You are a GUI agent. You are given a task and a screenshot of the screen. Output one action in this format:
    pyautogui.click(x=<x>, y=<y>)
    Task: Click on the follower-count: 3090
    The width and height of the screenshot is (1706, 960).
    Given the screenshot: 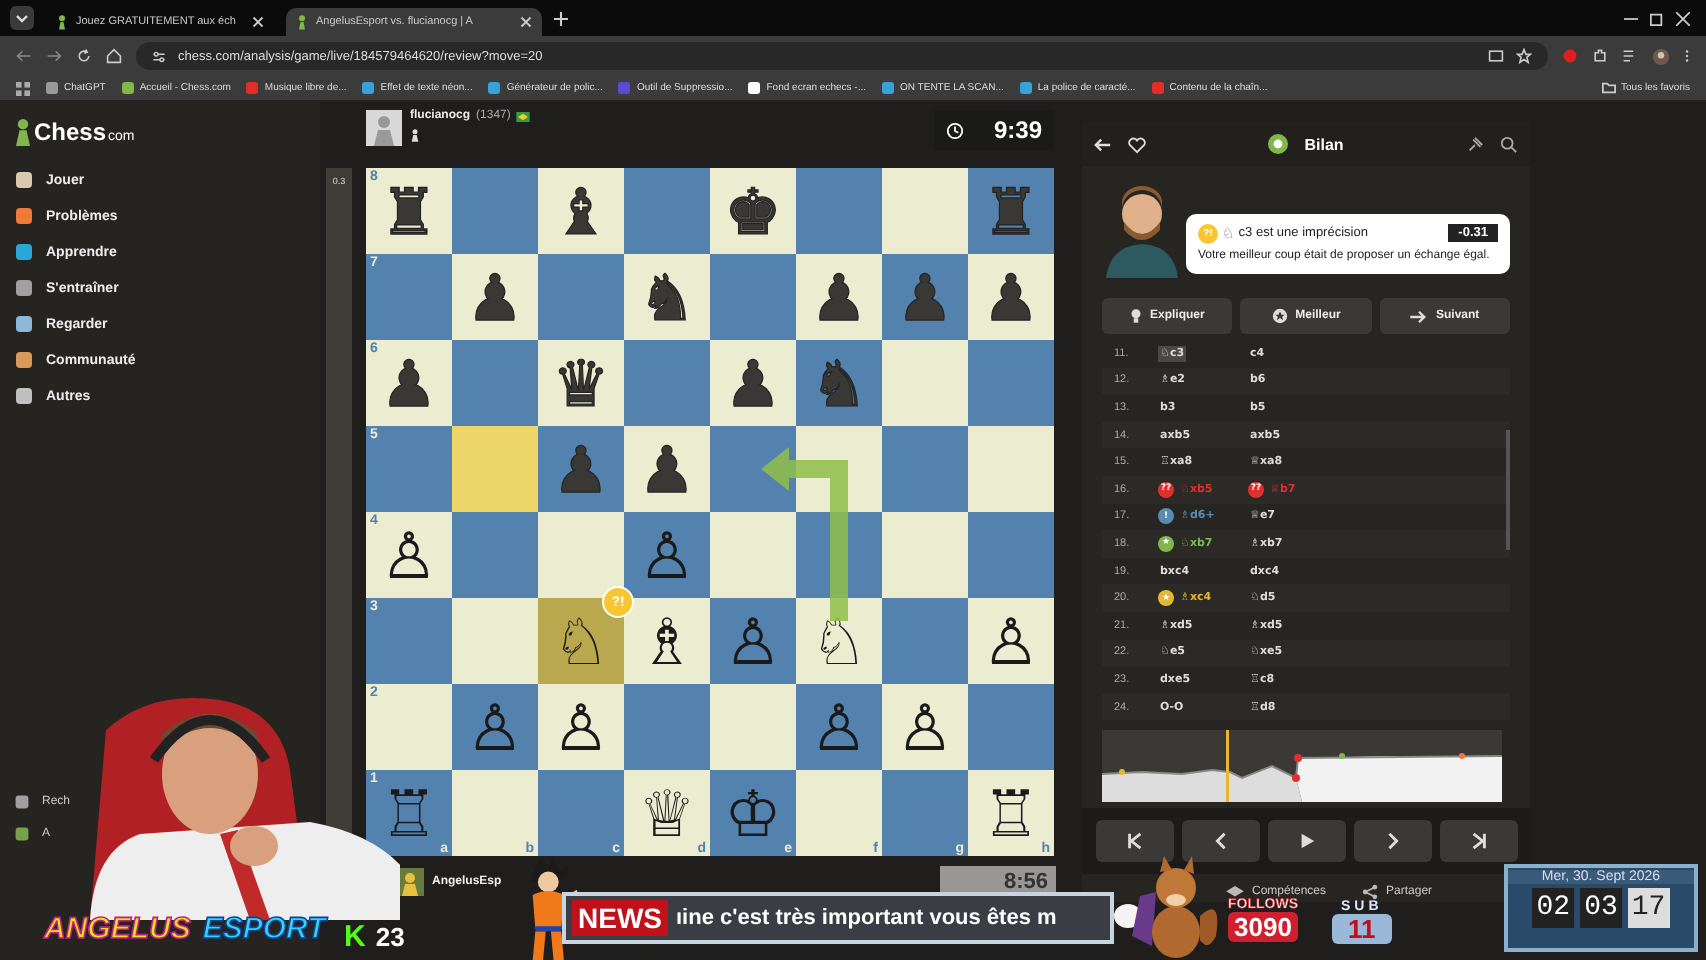 What is the action you would take?
    pyautogui.click(x=1263, y=927)
    